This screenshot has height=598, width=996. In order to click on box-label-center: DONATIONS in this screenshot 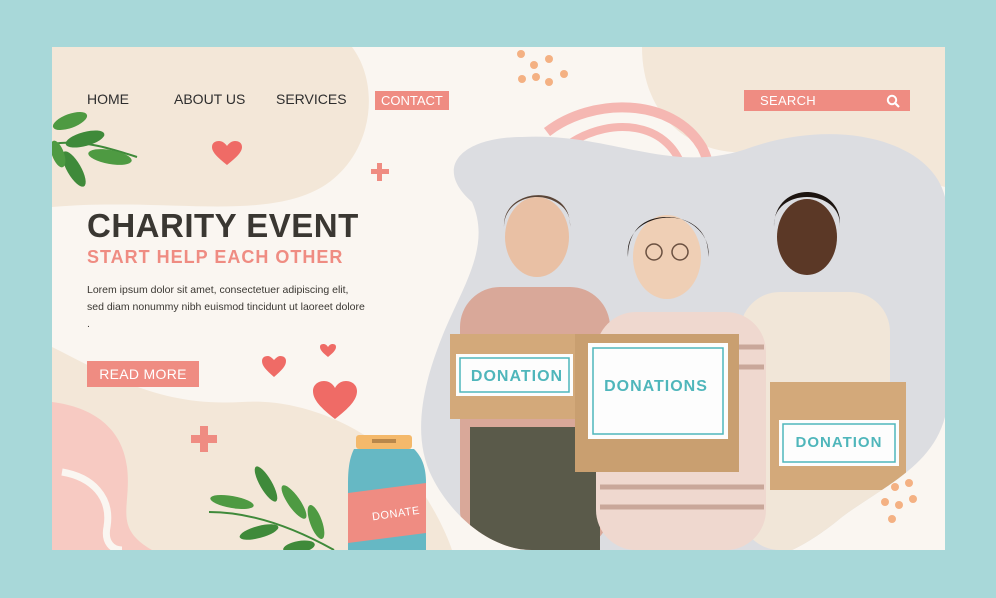, I will do `click(656, 386)`.